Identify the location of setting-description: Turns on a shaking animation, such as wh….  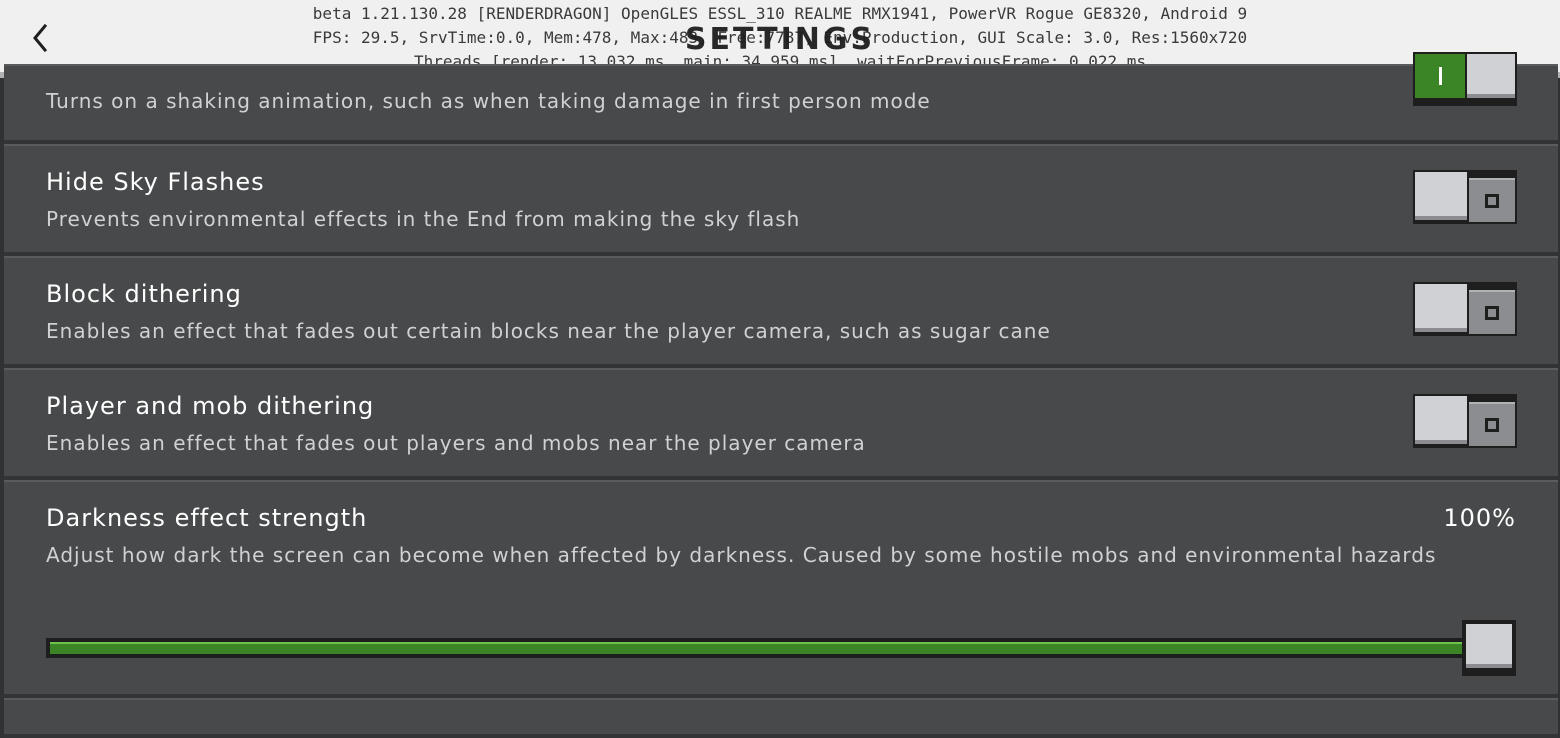
(488, 101).